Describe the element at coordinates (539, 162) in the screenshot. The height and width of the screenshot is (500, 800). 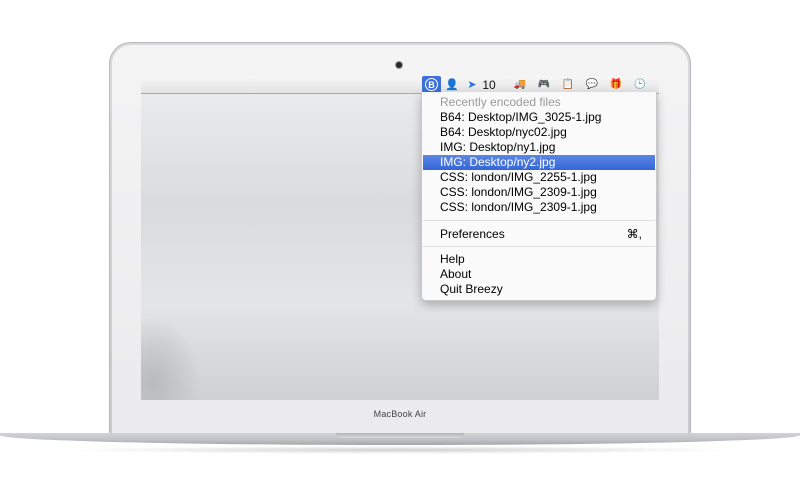
I see `menu-item-recent-4-selected: IMG: Desktop/ny2.jpg` at that location.